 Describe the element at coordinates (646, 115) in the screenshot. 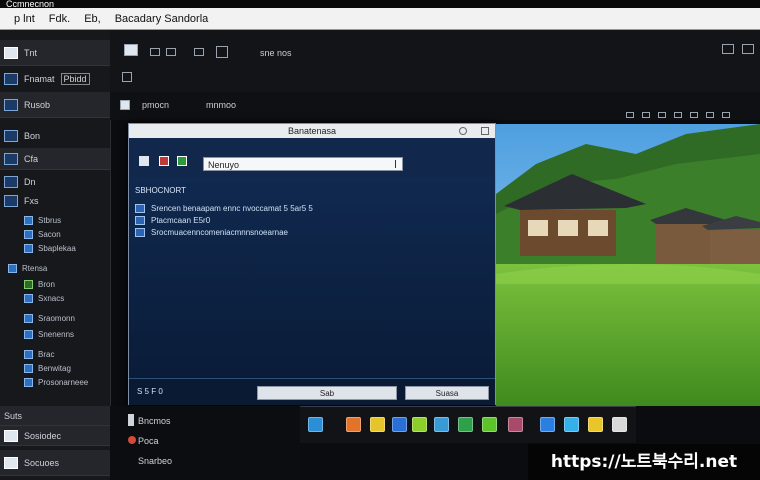

I see `view-grid-icon` at that location.